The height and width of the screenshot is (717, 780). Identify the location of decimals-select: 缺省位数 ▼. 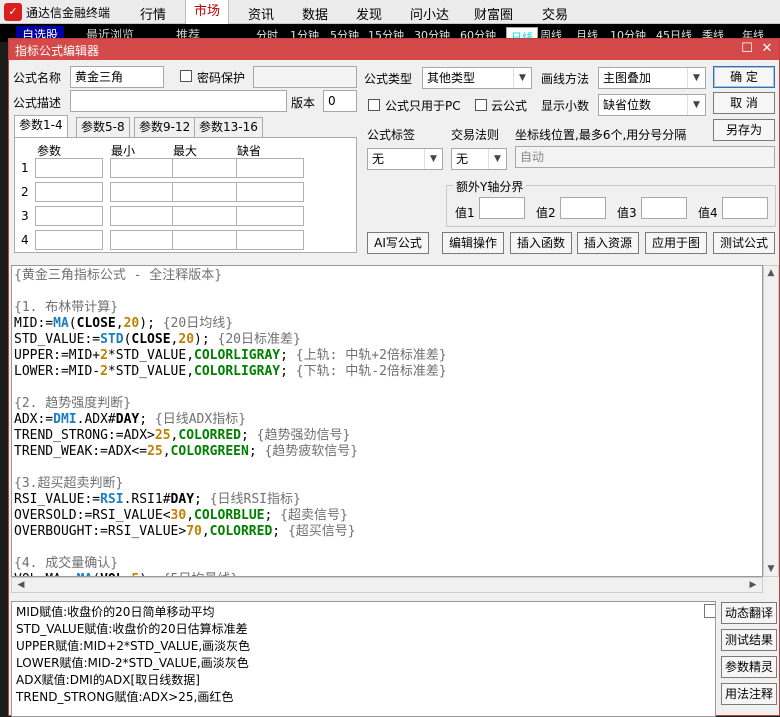
(652, 105).